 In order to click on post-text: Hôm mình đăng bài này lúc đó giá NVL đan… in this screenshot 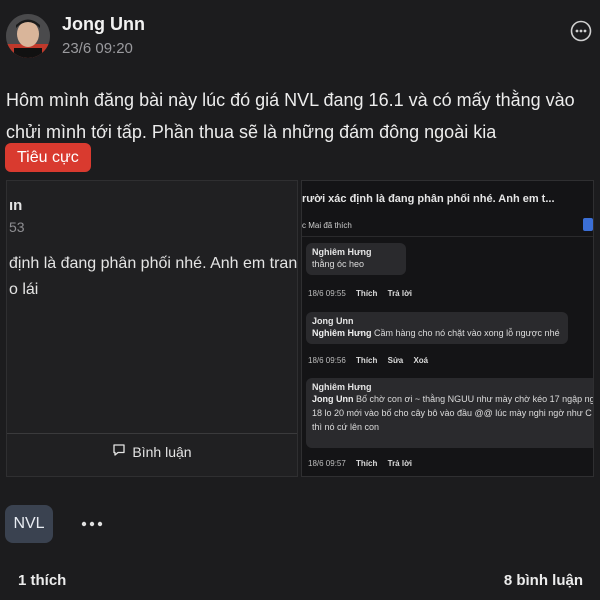, I will do `click(290, 116)`.